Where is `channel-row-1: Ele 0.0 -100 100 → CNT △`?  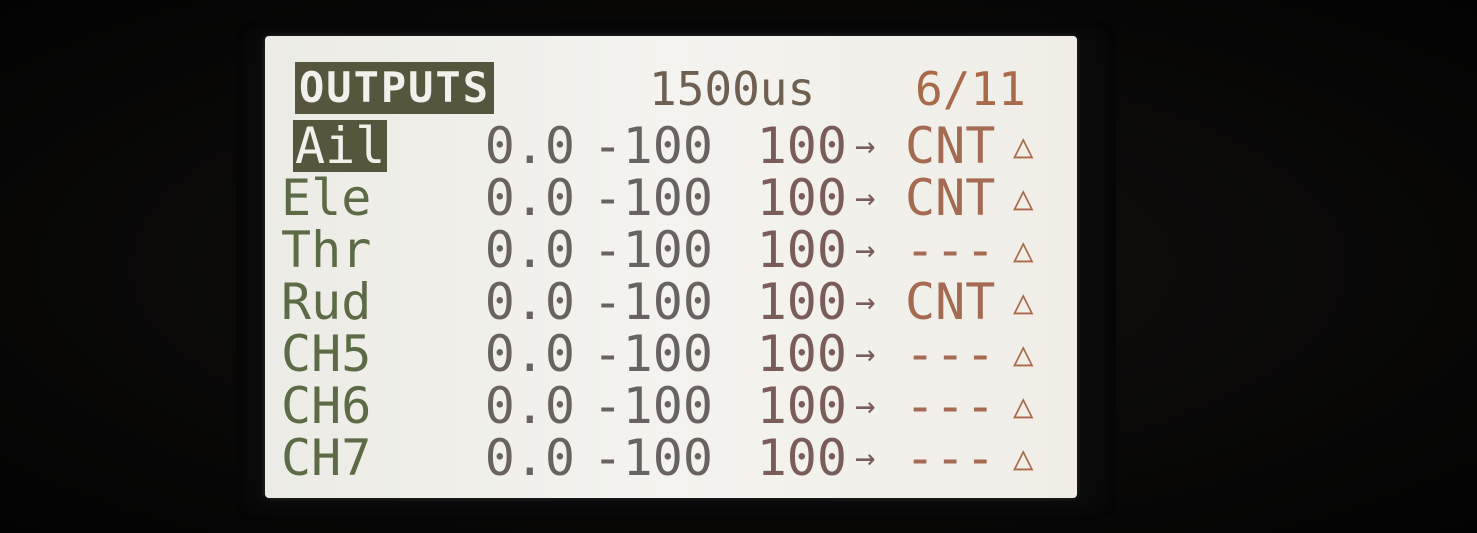 channel-row-1: Ele 0.0 -100 100 → CNT △ is located at coordinates (671, 198).